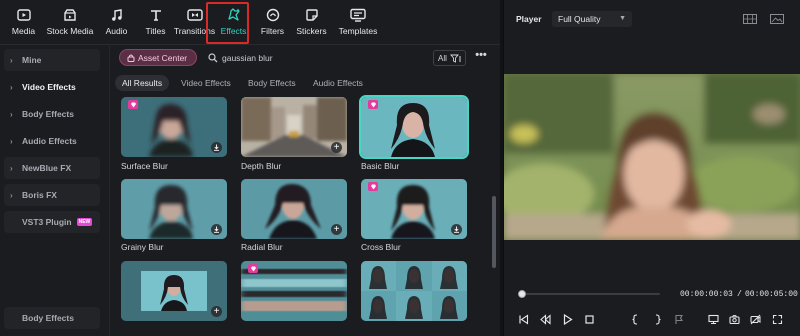 The image size is (800, 336). Describe the element at coordinates (312, 15) in the screenshot. I see `stickers-icon` at that location.